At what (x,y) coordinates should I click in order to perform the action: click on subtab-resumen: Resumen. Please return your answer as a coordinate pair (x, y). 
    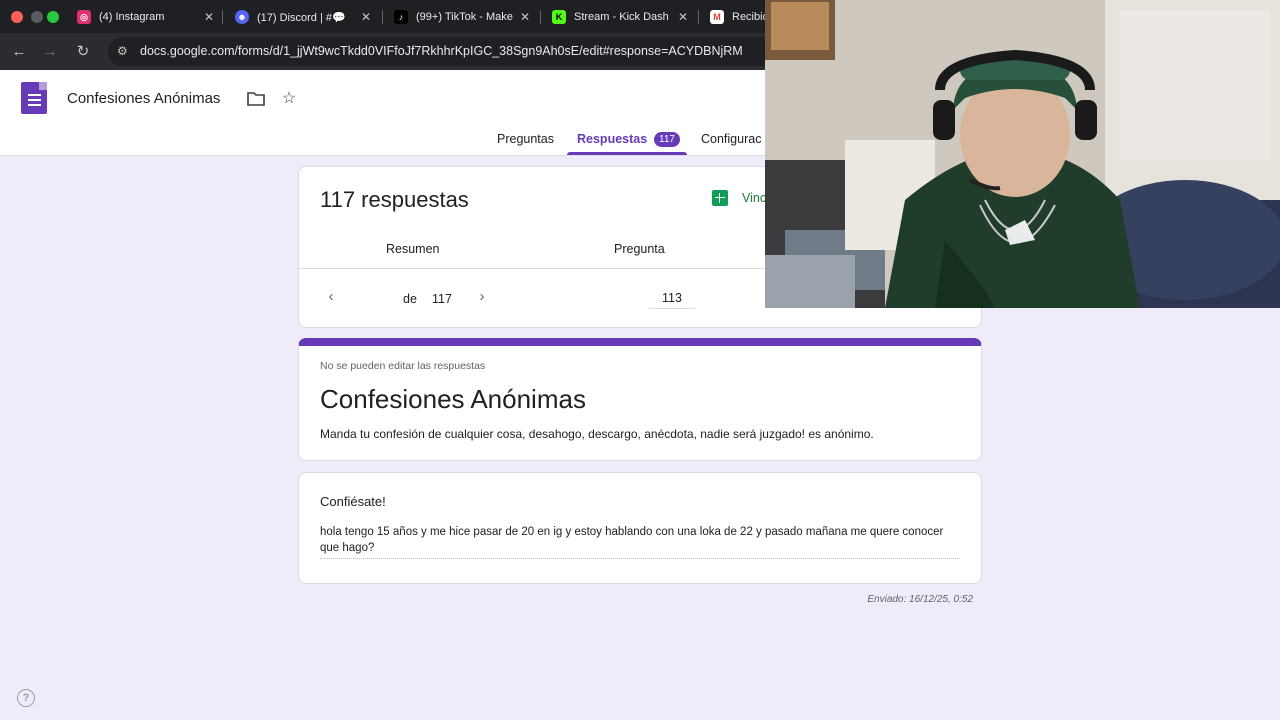
    Looking at the image, I should click on (413, 249).